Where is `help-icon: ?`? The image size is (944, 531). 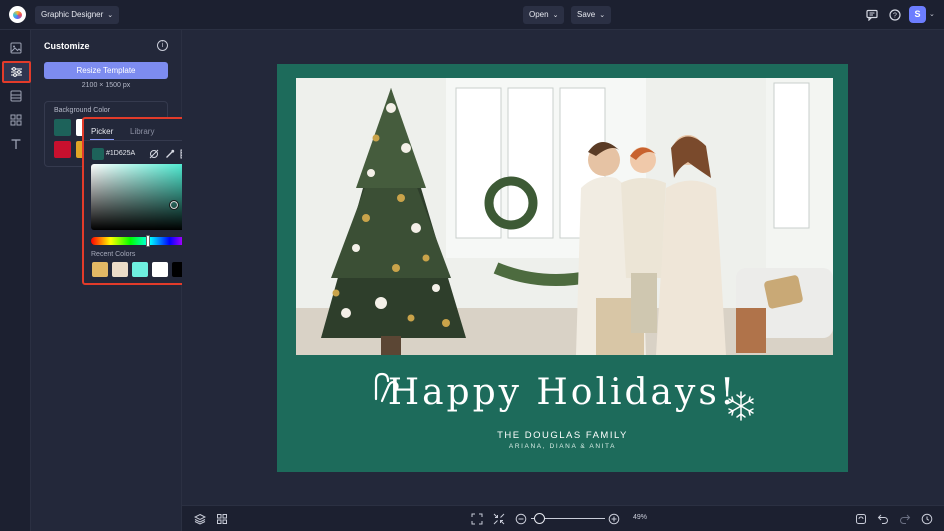
help-icon: ? is located at coordinates (895, 15).